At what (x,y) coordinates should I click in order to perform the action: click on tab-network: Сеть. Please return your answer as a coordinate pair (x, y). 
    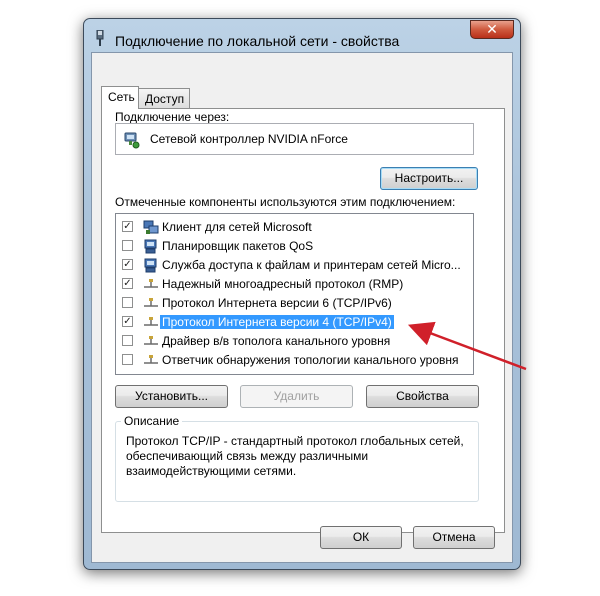
    Looking at the image, I should click on (120, 97).